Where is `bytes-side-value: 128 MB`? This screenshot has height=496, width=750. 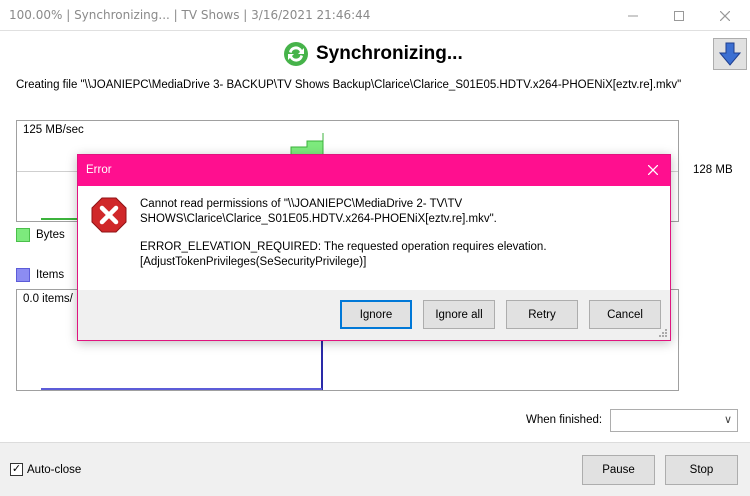 bytes-side-value: 128 MB is located at coordinates (713, 170).